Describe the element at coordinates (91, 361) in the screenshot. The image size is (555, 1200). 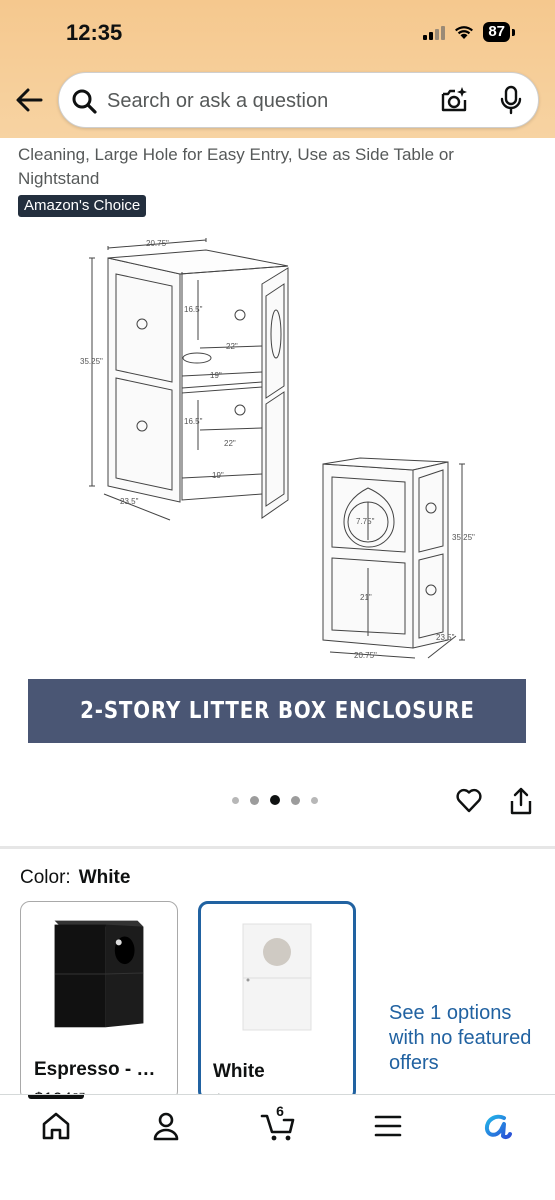
I see `dim-height-left: 35.25"` at that location.